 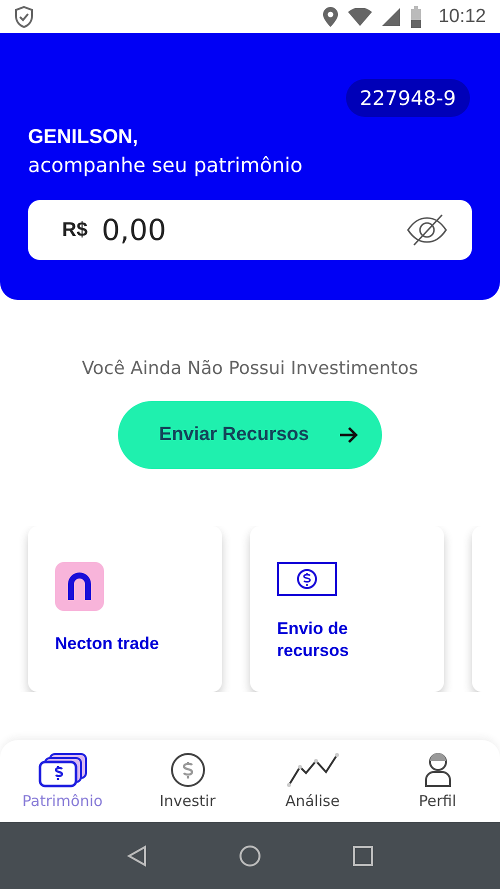 What do you see at coordinates (250, 435) in the screenshot?
I see `send-funds-button: Enviar Recursos` at bounding box center [250, 435].